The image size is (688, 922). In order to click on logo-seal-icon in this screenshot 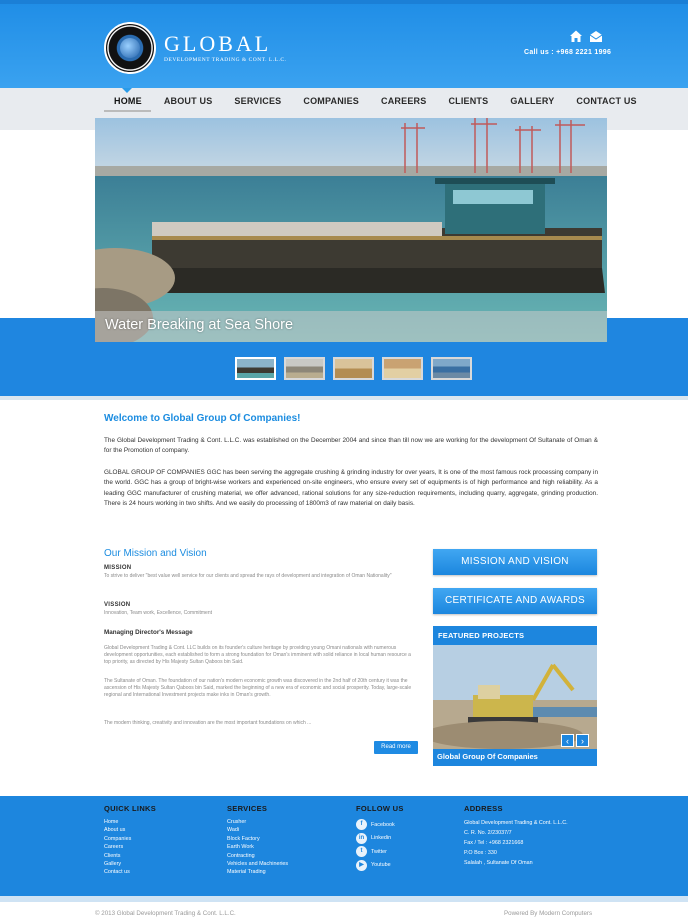, I will do `click(130, 48)`.